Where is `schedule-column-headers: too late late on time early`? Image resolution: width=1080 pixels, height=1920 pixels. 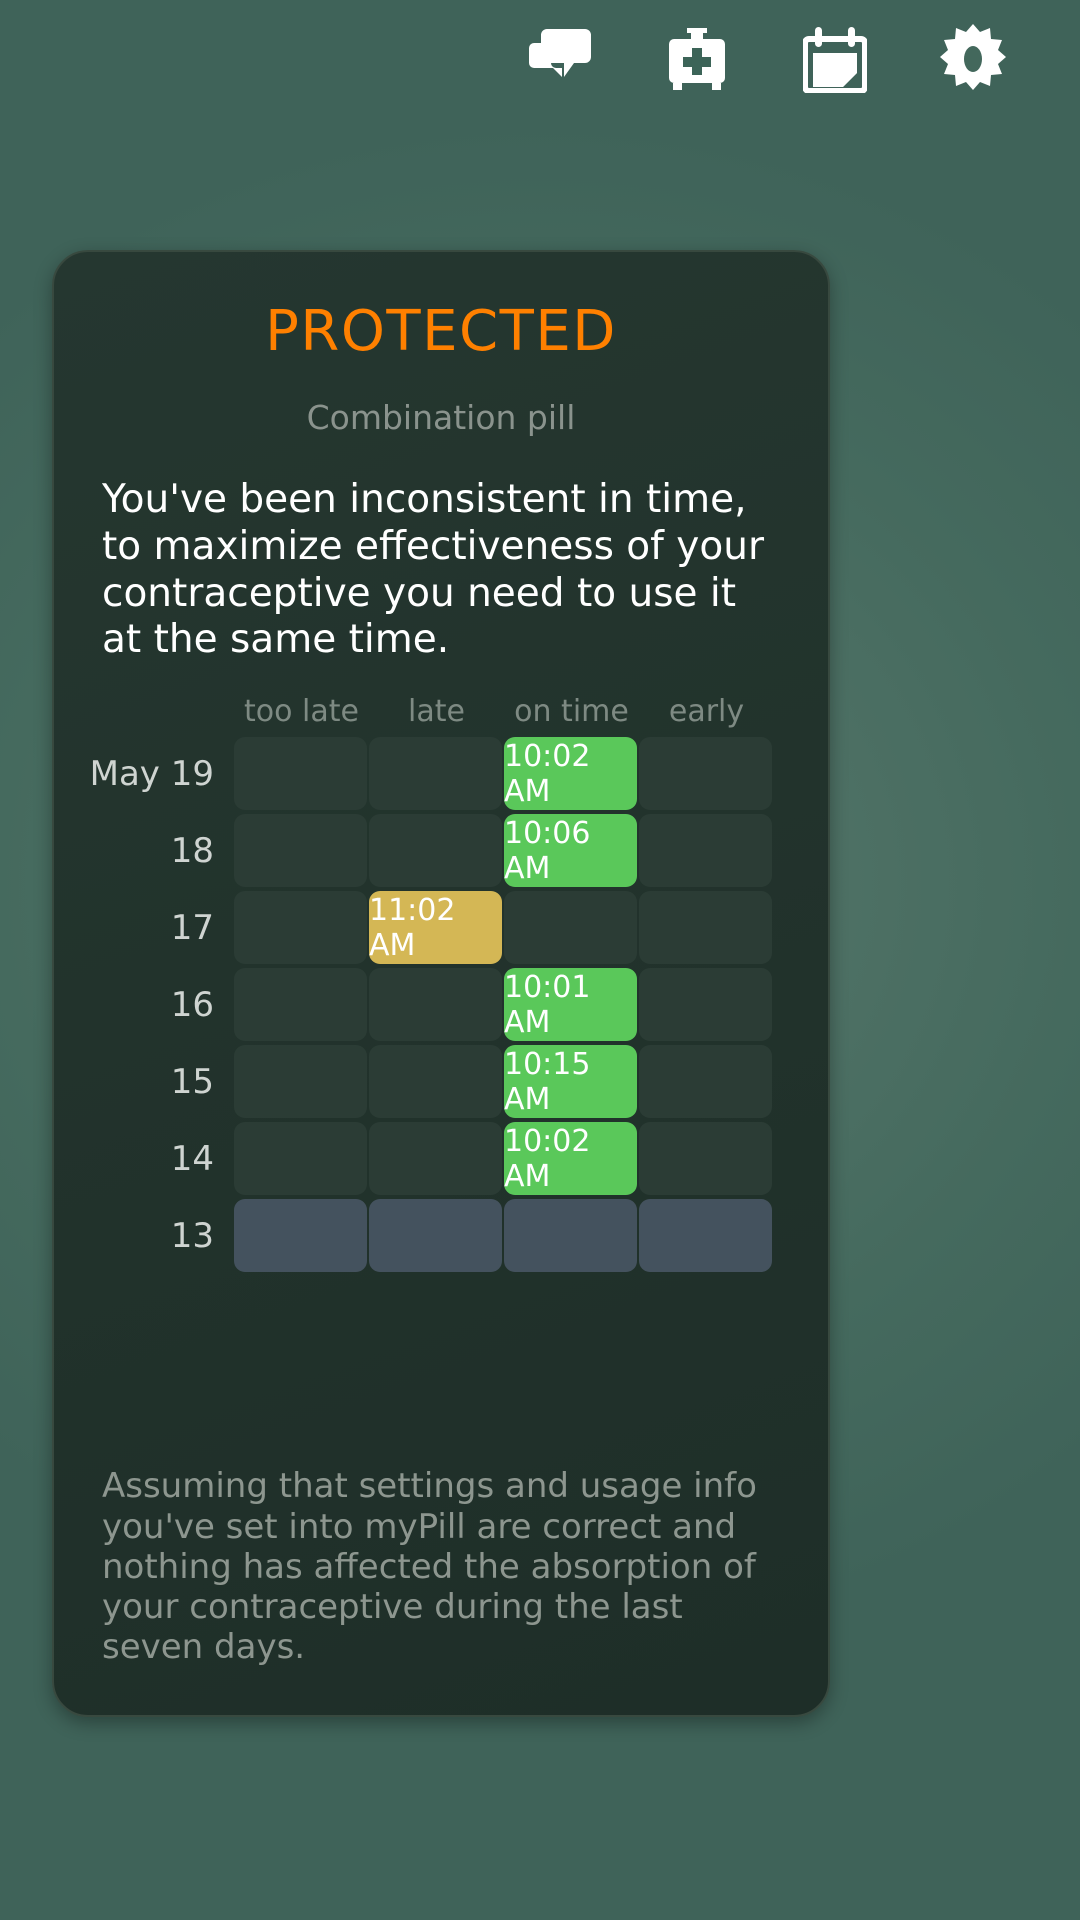
schedule-column-headers: too late late on time early is located at coordinates (438, 711).